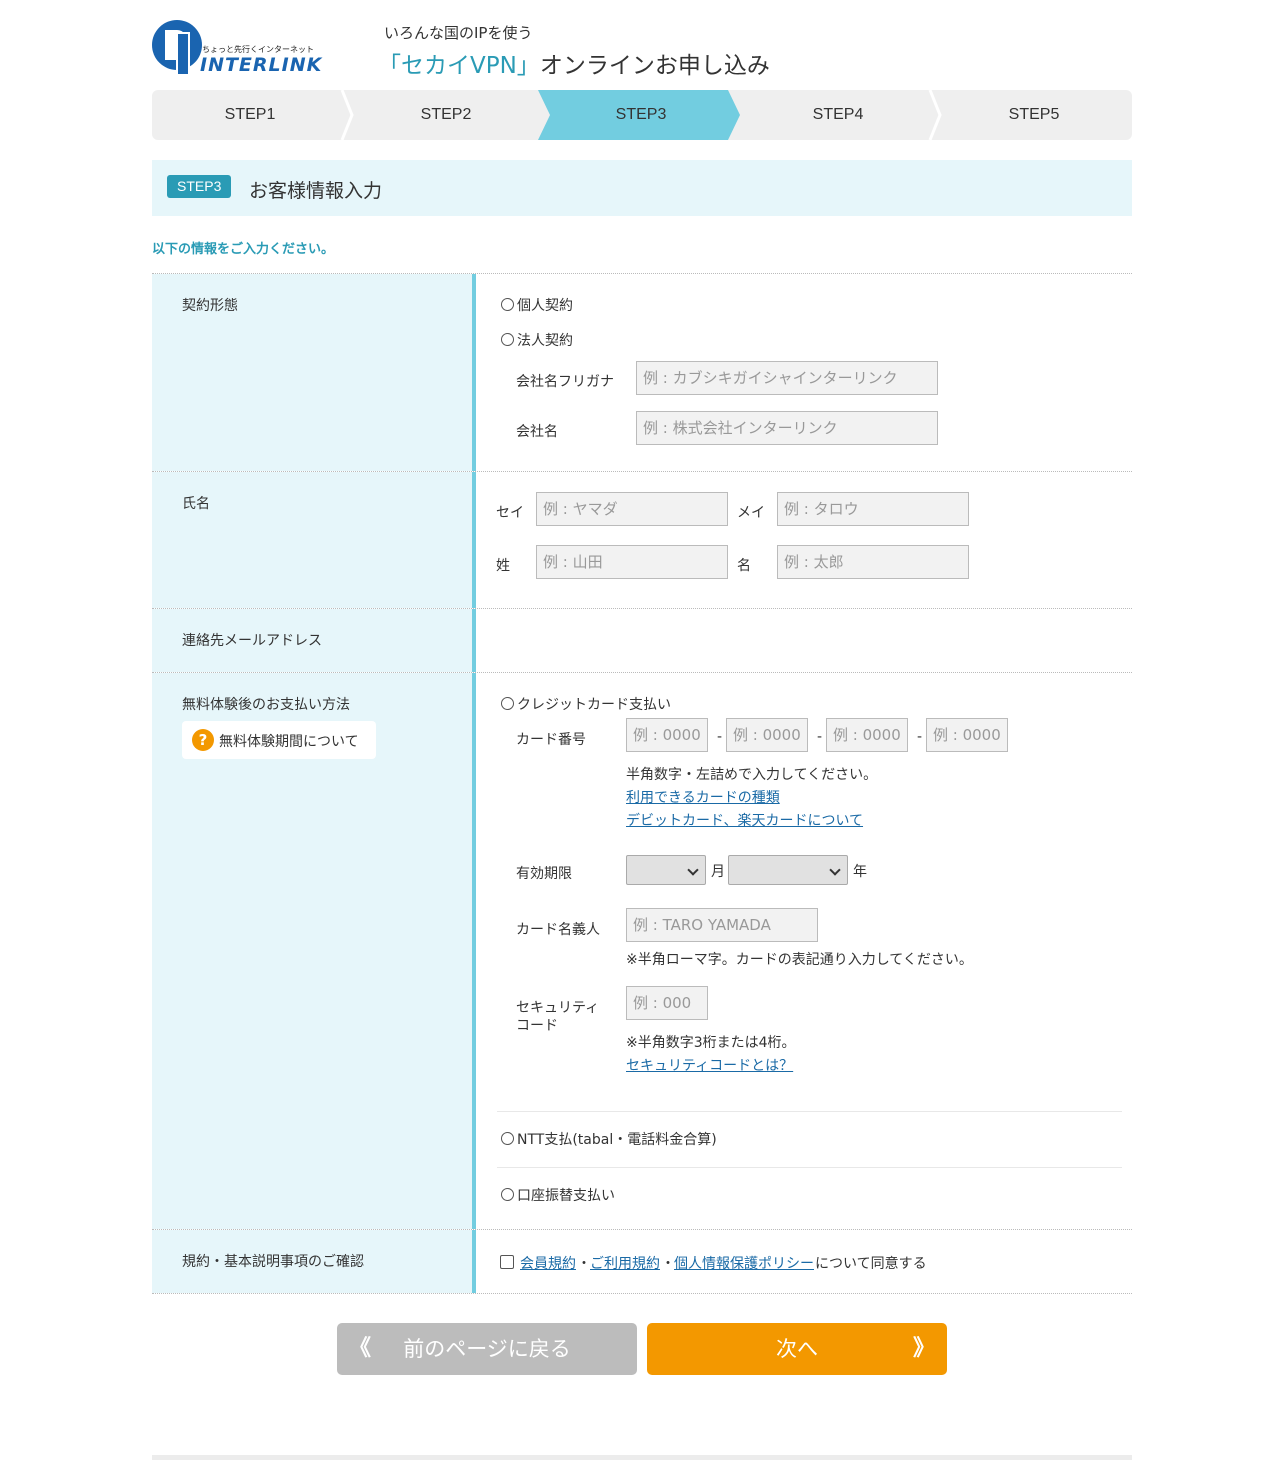 The width and height of the screenshot is (1284, 1470). Describe the element at coordinates (639, 115) in the screenshot. I see `step-3-active: STEP3` at that location.